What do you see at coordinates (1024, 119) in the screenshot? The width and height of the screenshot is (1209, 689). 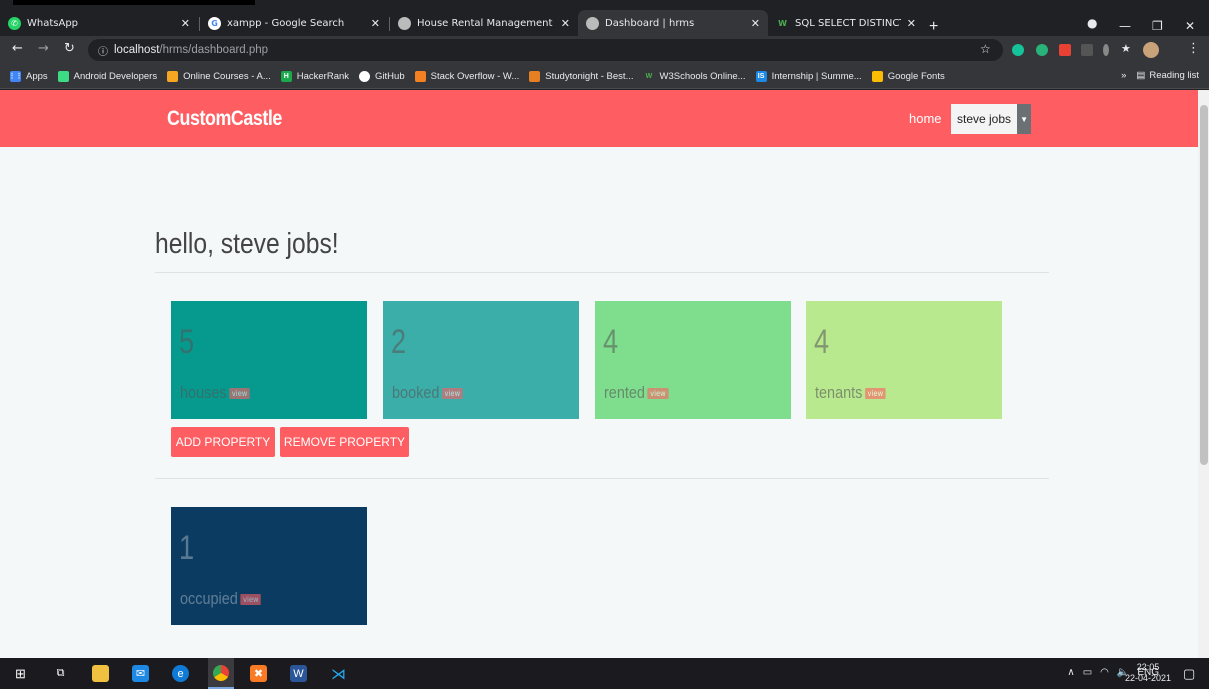 I see `caret-down-icon: ▼` at bounding box center [1024, 119].